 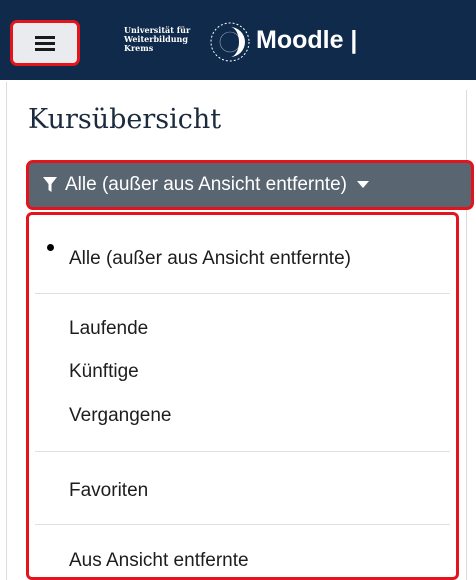 I want to click on filter-option-inprogress: Laufende, so click(x=108, y=329).